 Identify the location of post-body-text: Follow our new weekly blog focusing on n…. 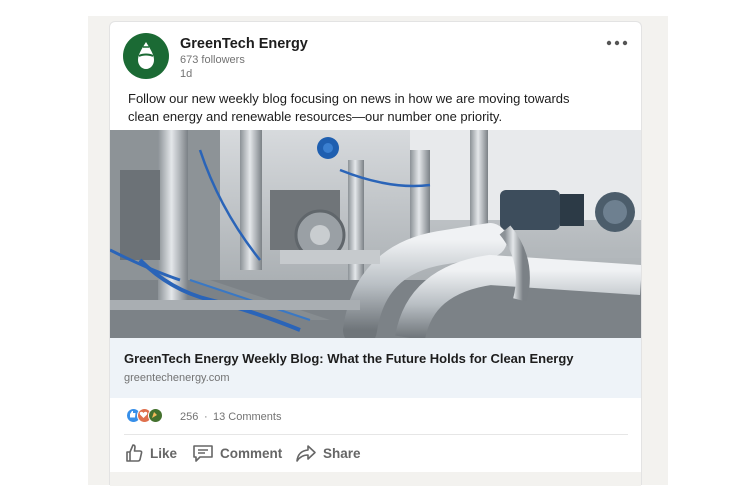
(363, 108).